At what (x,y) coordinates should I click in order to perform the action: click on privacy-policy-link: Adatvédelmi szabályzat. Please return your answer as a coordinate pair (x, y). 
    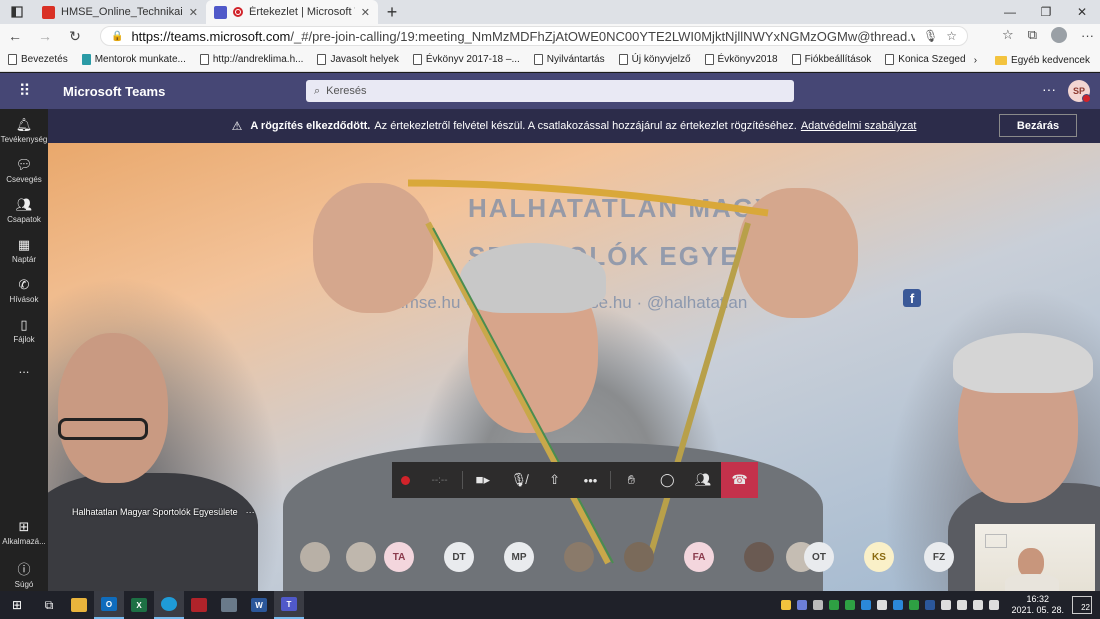
    Looking at the image, I should click on (859, 126).